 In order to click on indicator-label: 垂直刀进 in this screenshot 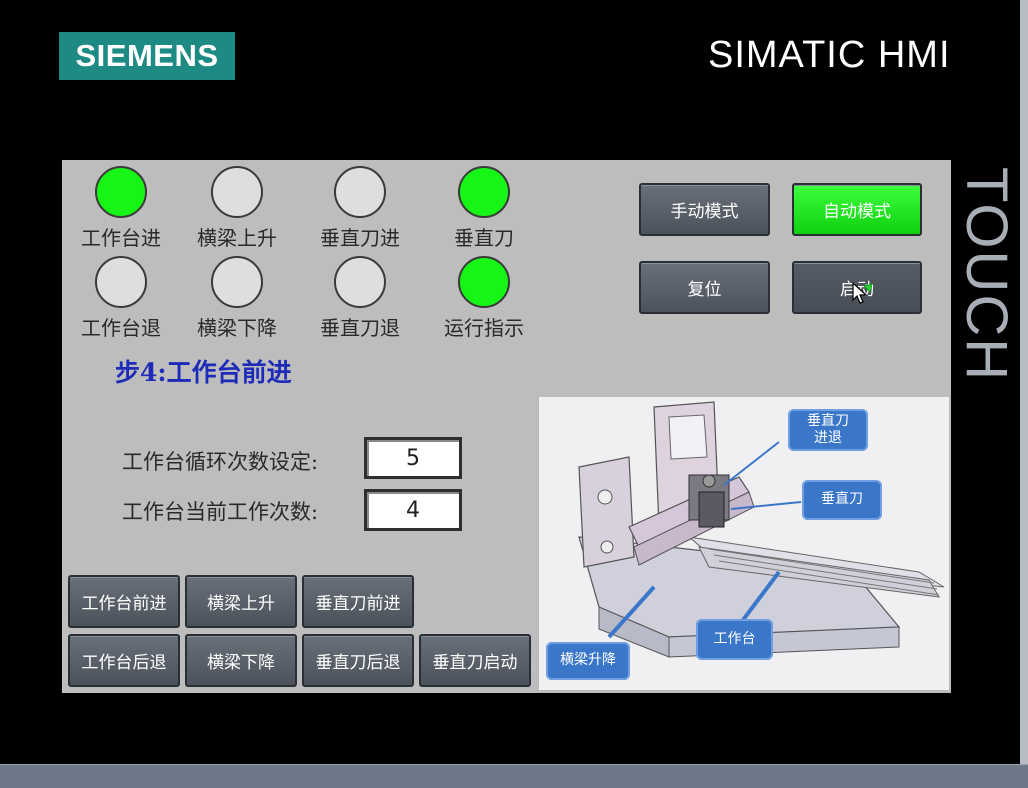, I will do `click(360, 238)`.